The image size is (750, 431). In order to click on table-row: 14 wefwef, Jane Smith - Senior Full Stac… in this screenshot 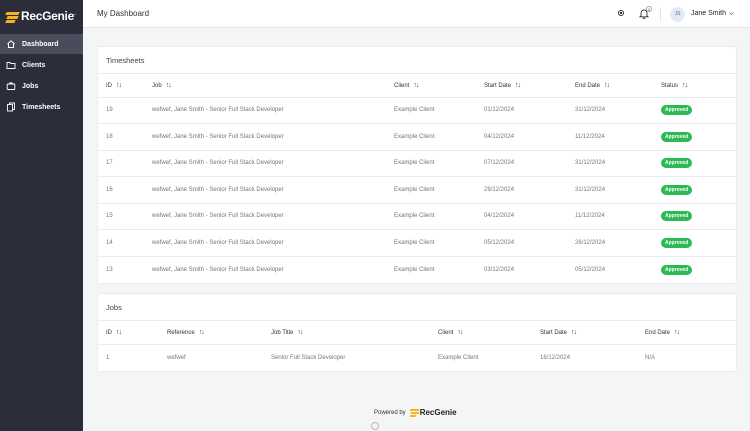, I will do `click(417, 243)`.